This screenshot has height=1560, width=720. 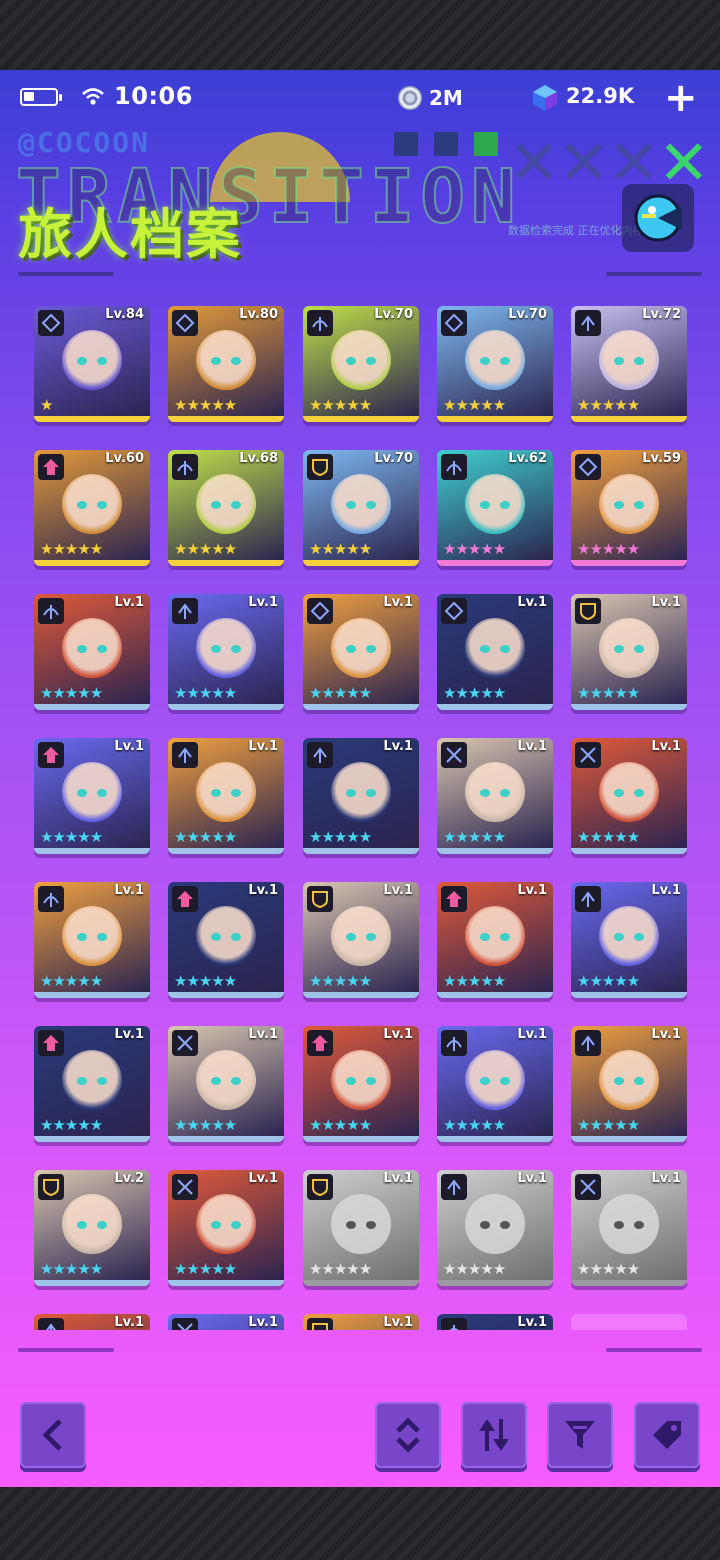 What do you see at coordinates (226, 508) in the screenshot?
I see `character-card: Lv.68 ★★★★★` at bounding box center [226, 508].